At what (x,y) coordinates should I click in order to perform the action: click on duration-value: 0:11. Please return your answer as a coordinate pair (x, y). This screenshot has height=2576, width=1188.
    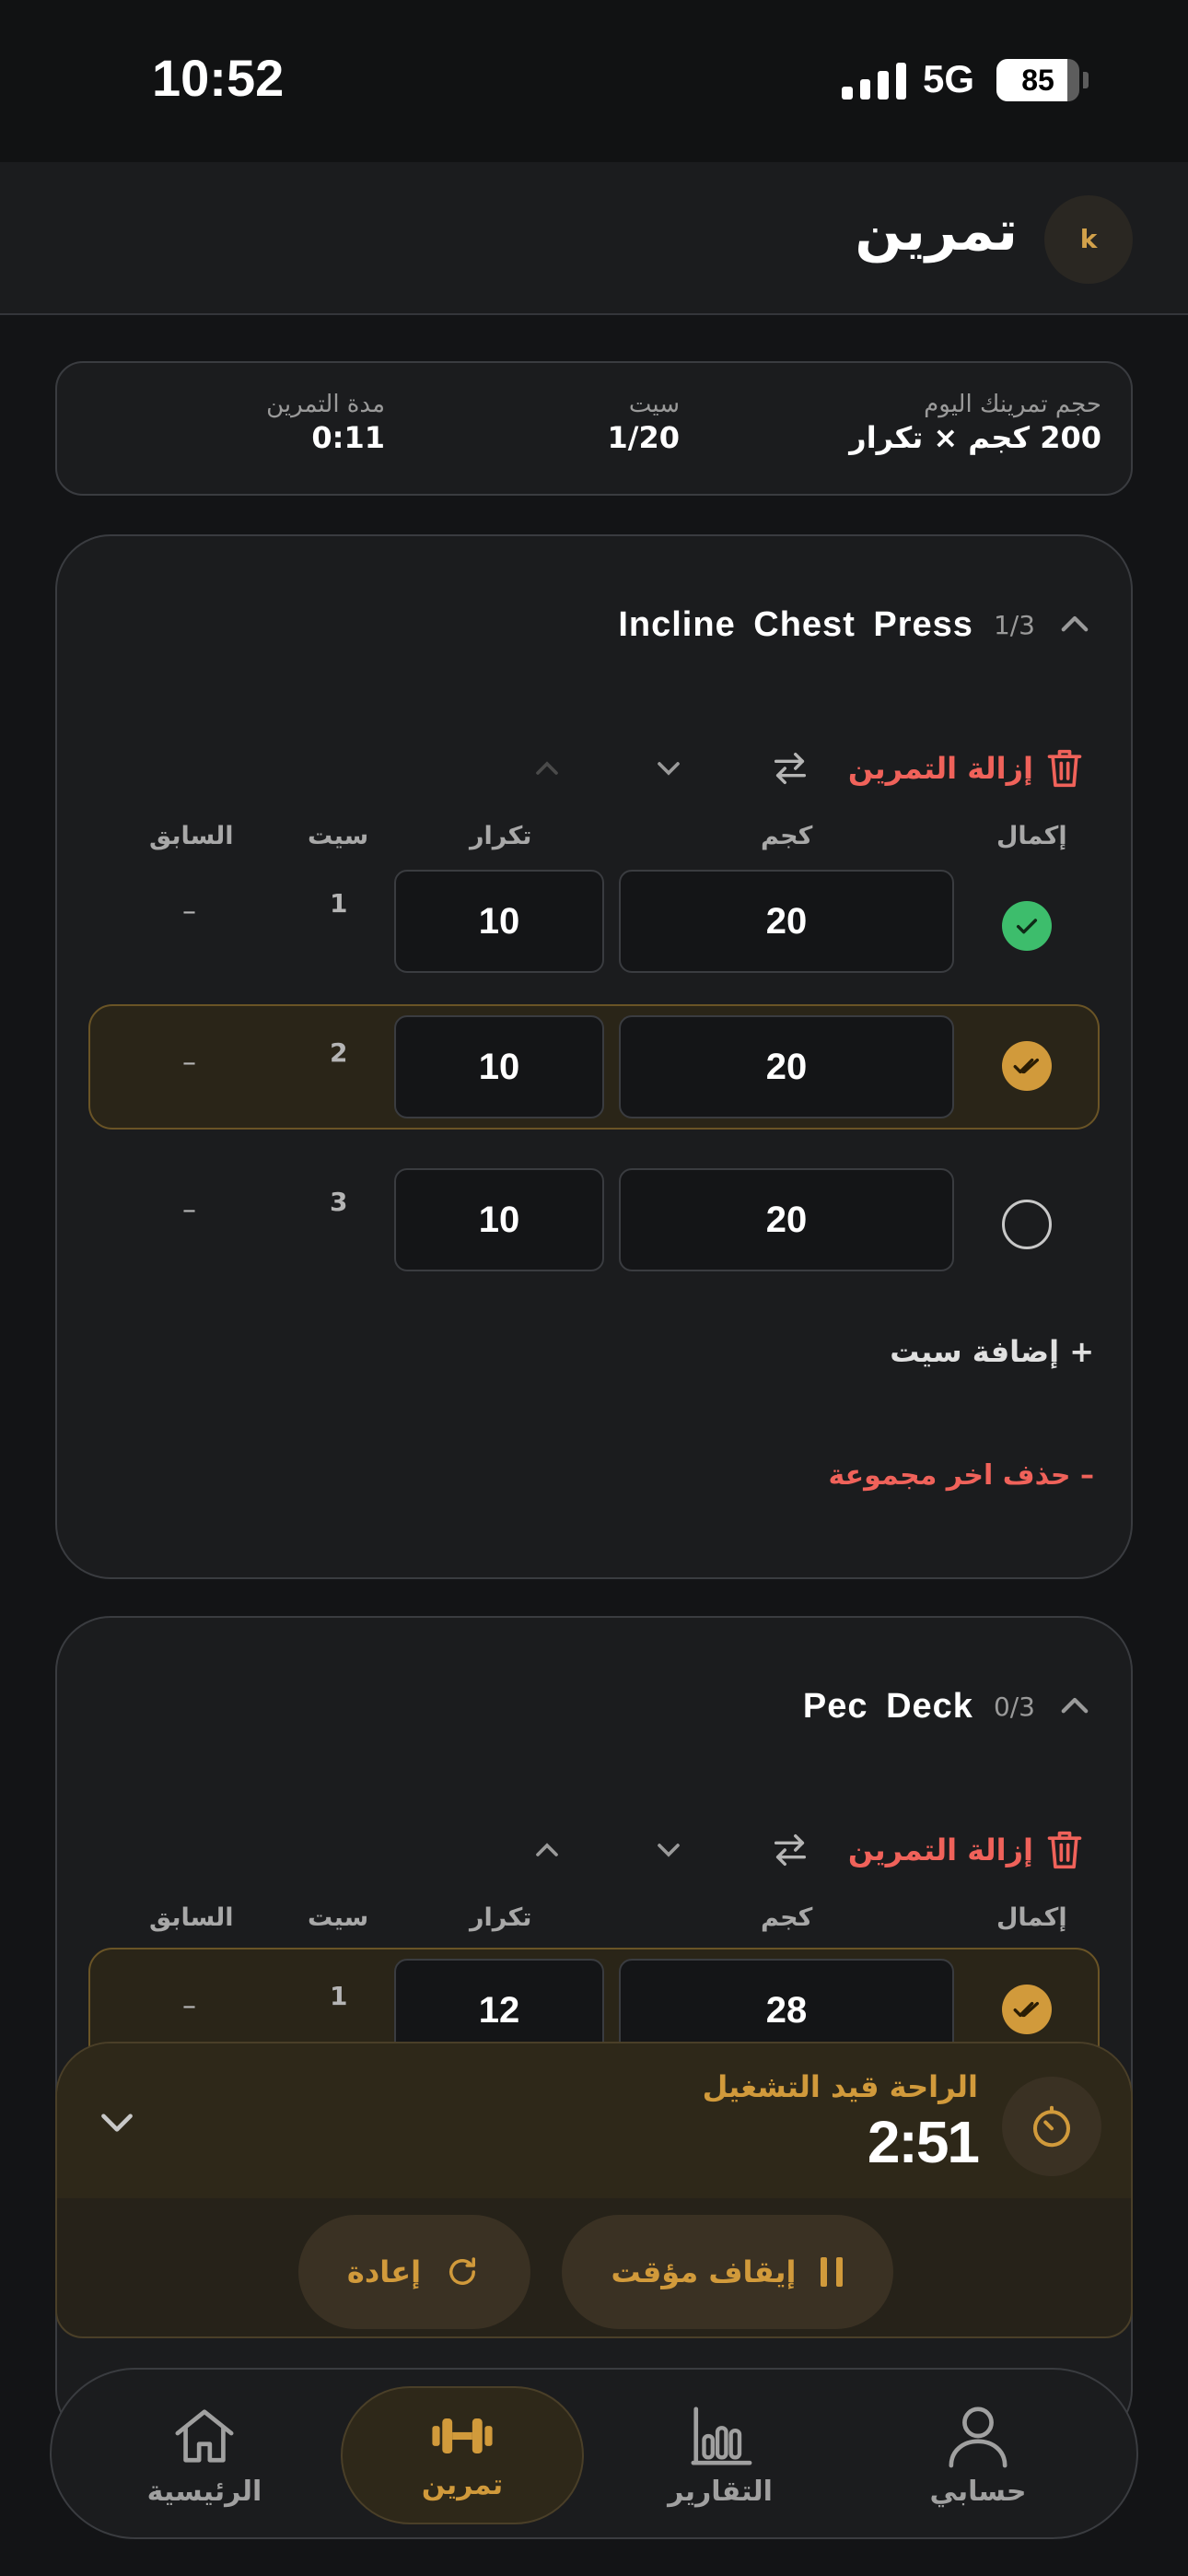
    Looking at the image, I should click on (348, 437).